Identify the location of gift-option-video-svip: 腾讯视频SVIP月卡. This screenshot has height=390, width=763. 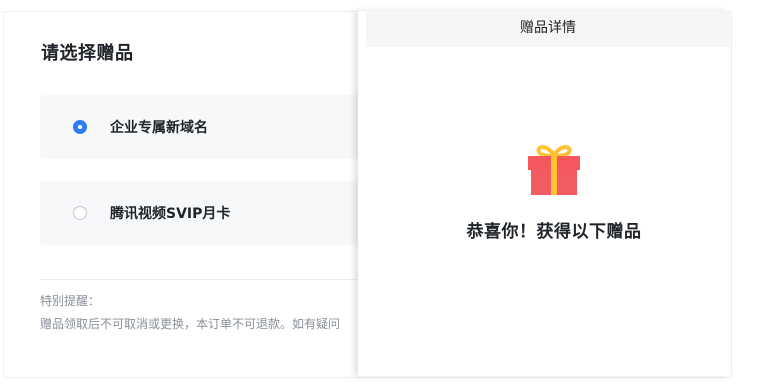
(200, 213).